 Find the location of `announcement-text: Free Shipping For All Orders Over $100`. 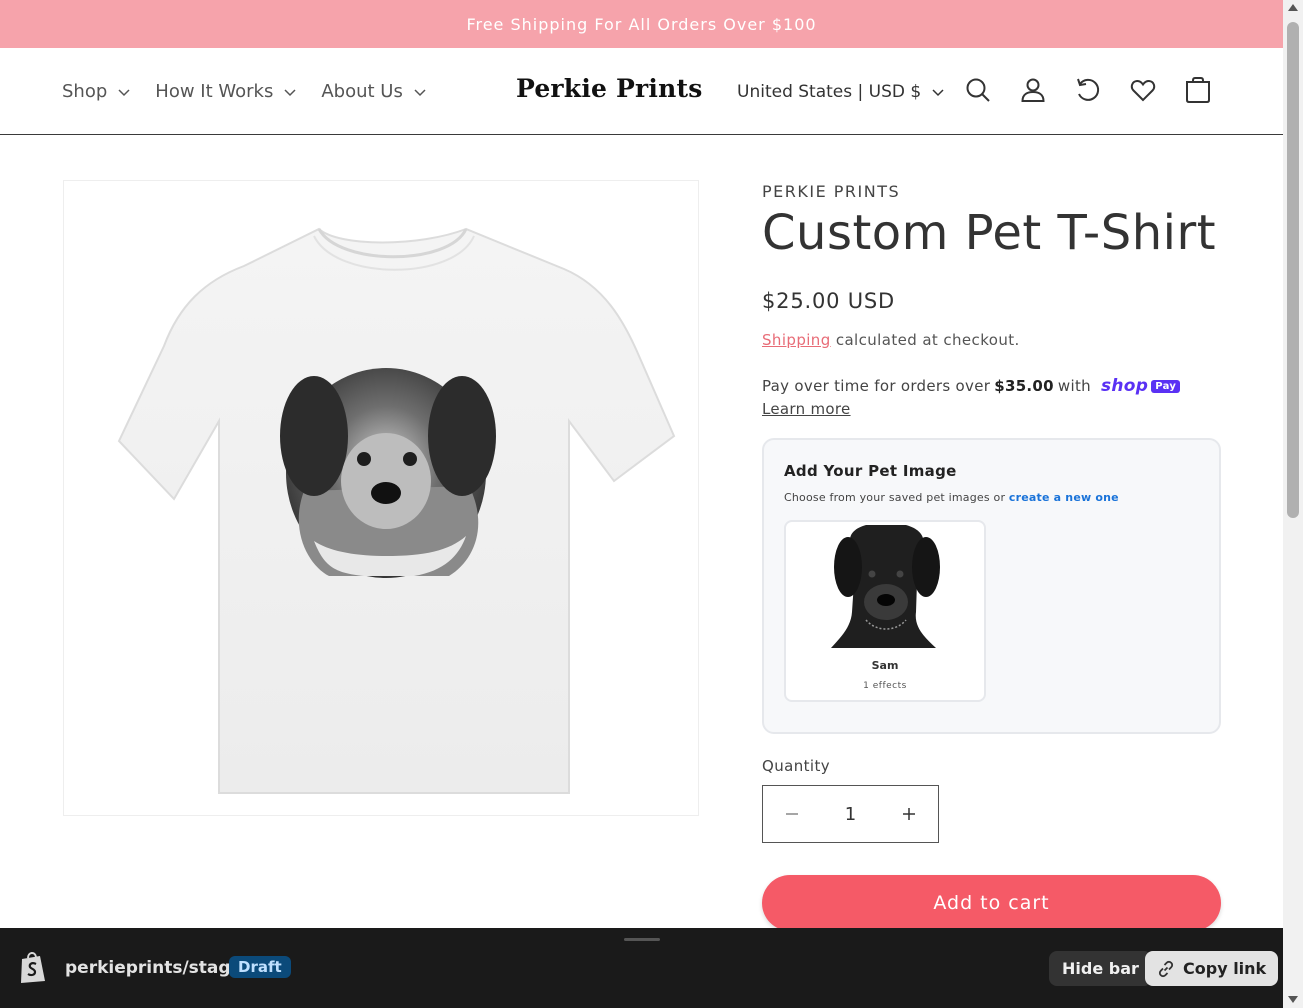

announcement-text: Free Shipping For All Orders Over $100 is located at coordinates (641, 24).